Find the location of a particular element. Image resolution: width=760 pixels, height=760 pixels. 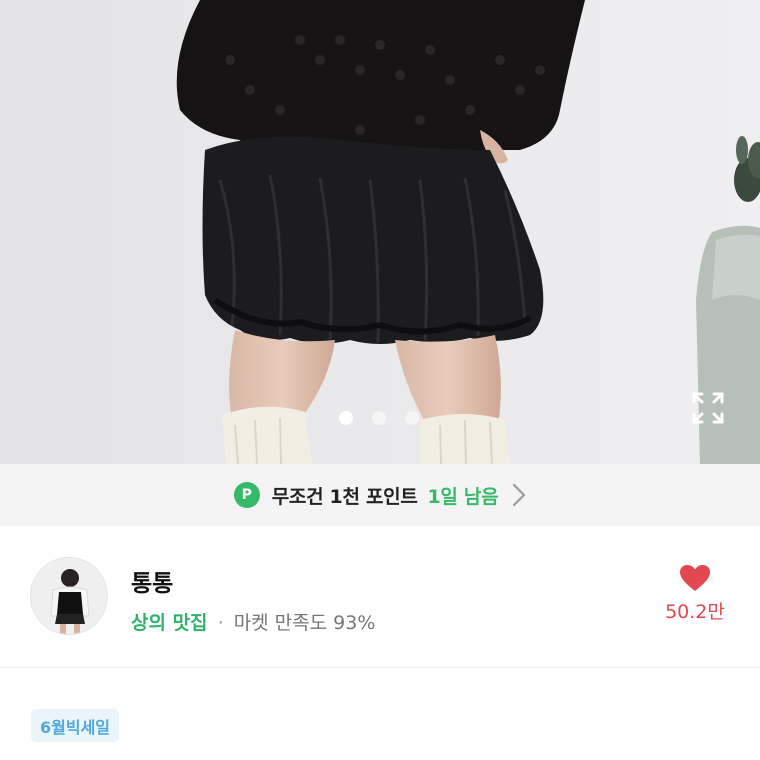

market-satisfaction: 마켓 만족도 93% is located at coordinates (304, 623).